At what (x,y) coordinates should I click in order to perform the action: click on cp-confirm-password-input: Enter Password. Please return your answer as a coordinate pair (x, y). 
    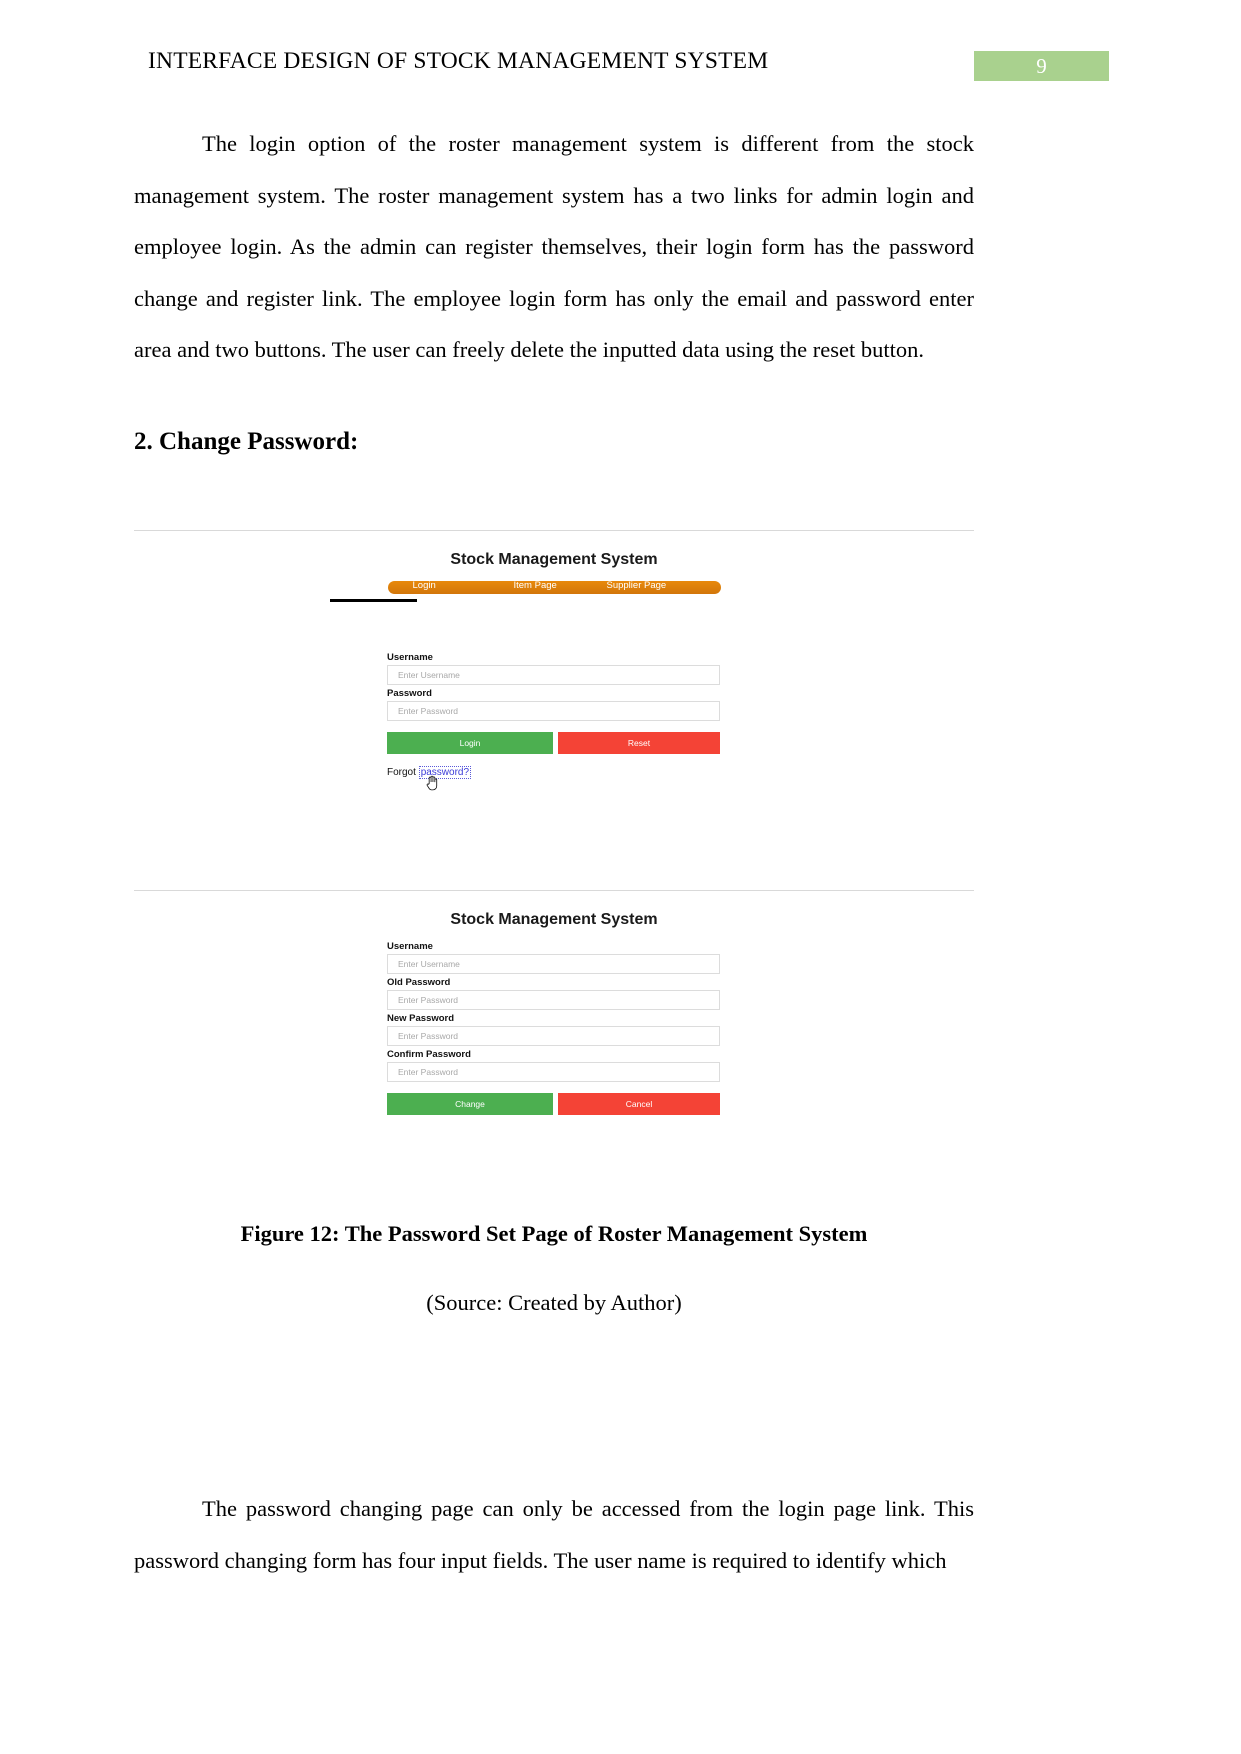
    Looking at the image, I should click on (553, 1072).